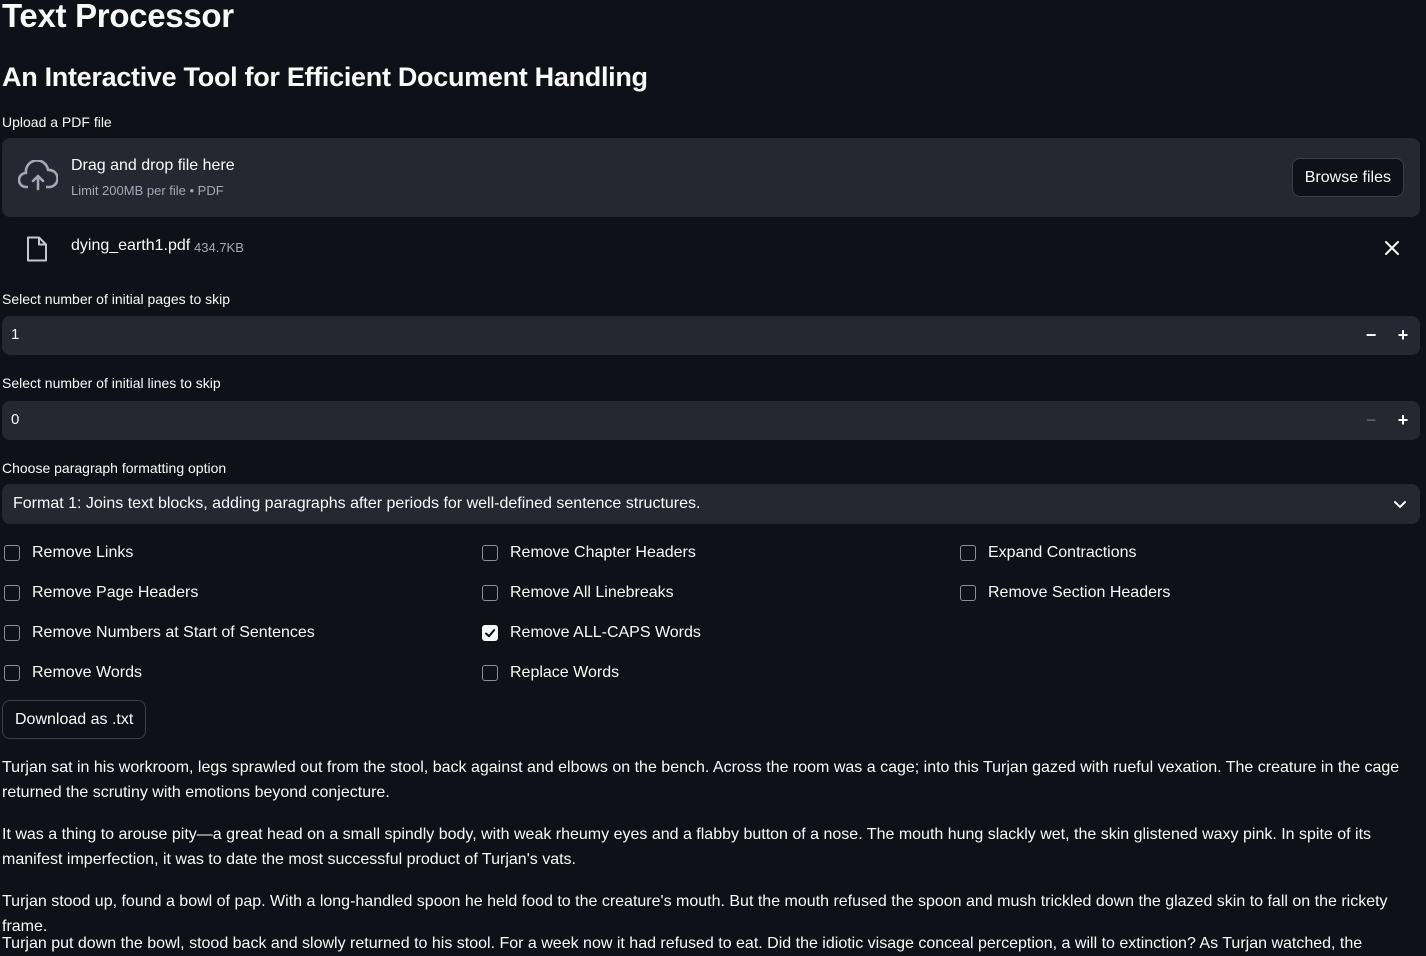 The height and width of the screenshot is (956, 1426). I want to click on browse-files-button: Browse files, so click(1347, 177).